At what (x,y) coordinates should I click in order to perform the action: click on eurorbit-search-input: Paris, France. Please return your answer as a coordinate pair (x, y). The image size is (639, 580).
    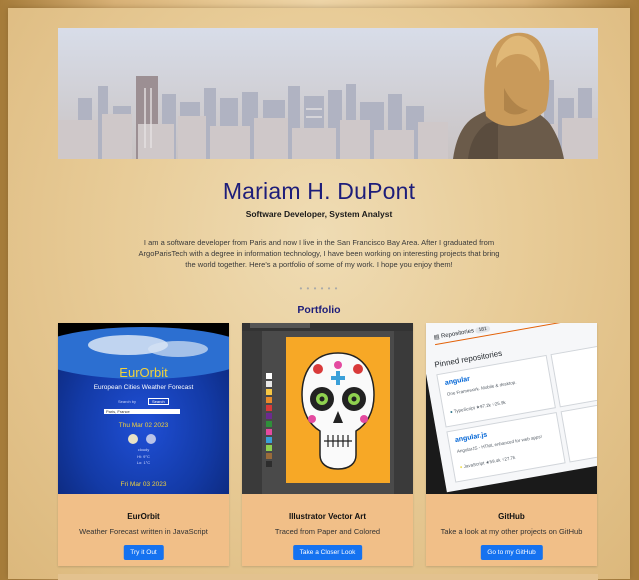
    Looking at the image, I should click on (142, 411).